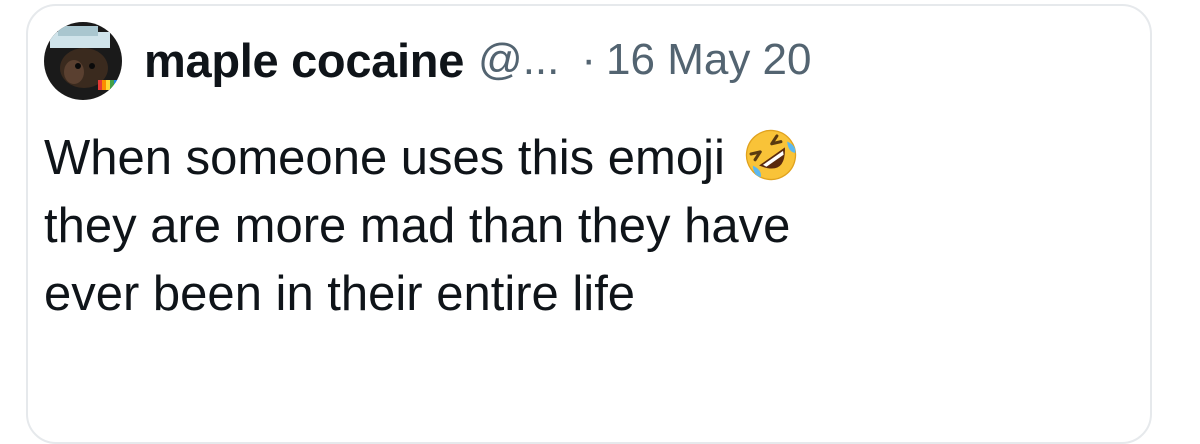 The image size is (1200, 444). Describe the element at coordinates (708, 60) in the screenshot. I see `tweet-date: 16 May 20` at that location.